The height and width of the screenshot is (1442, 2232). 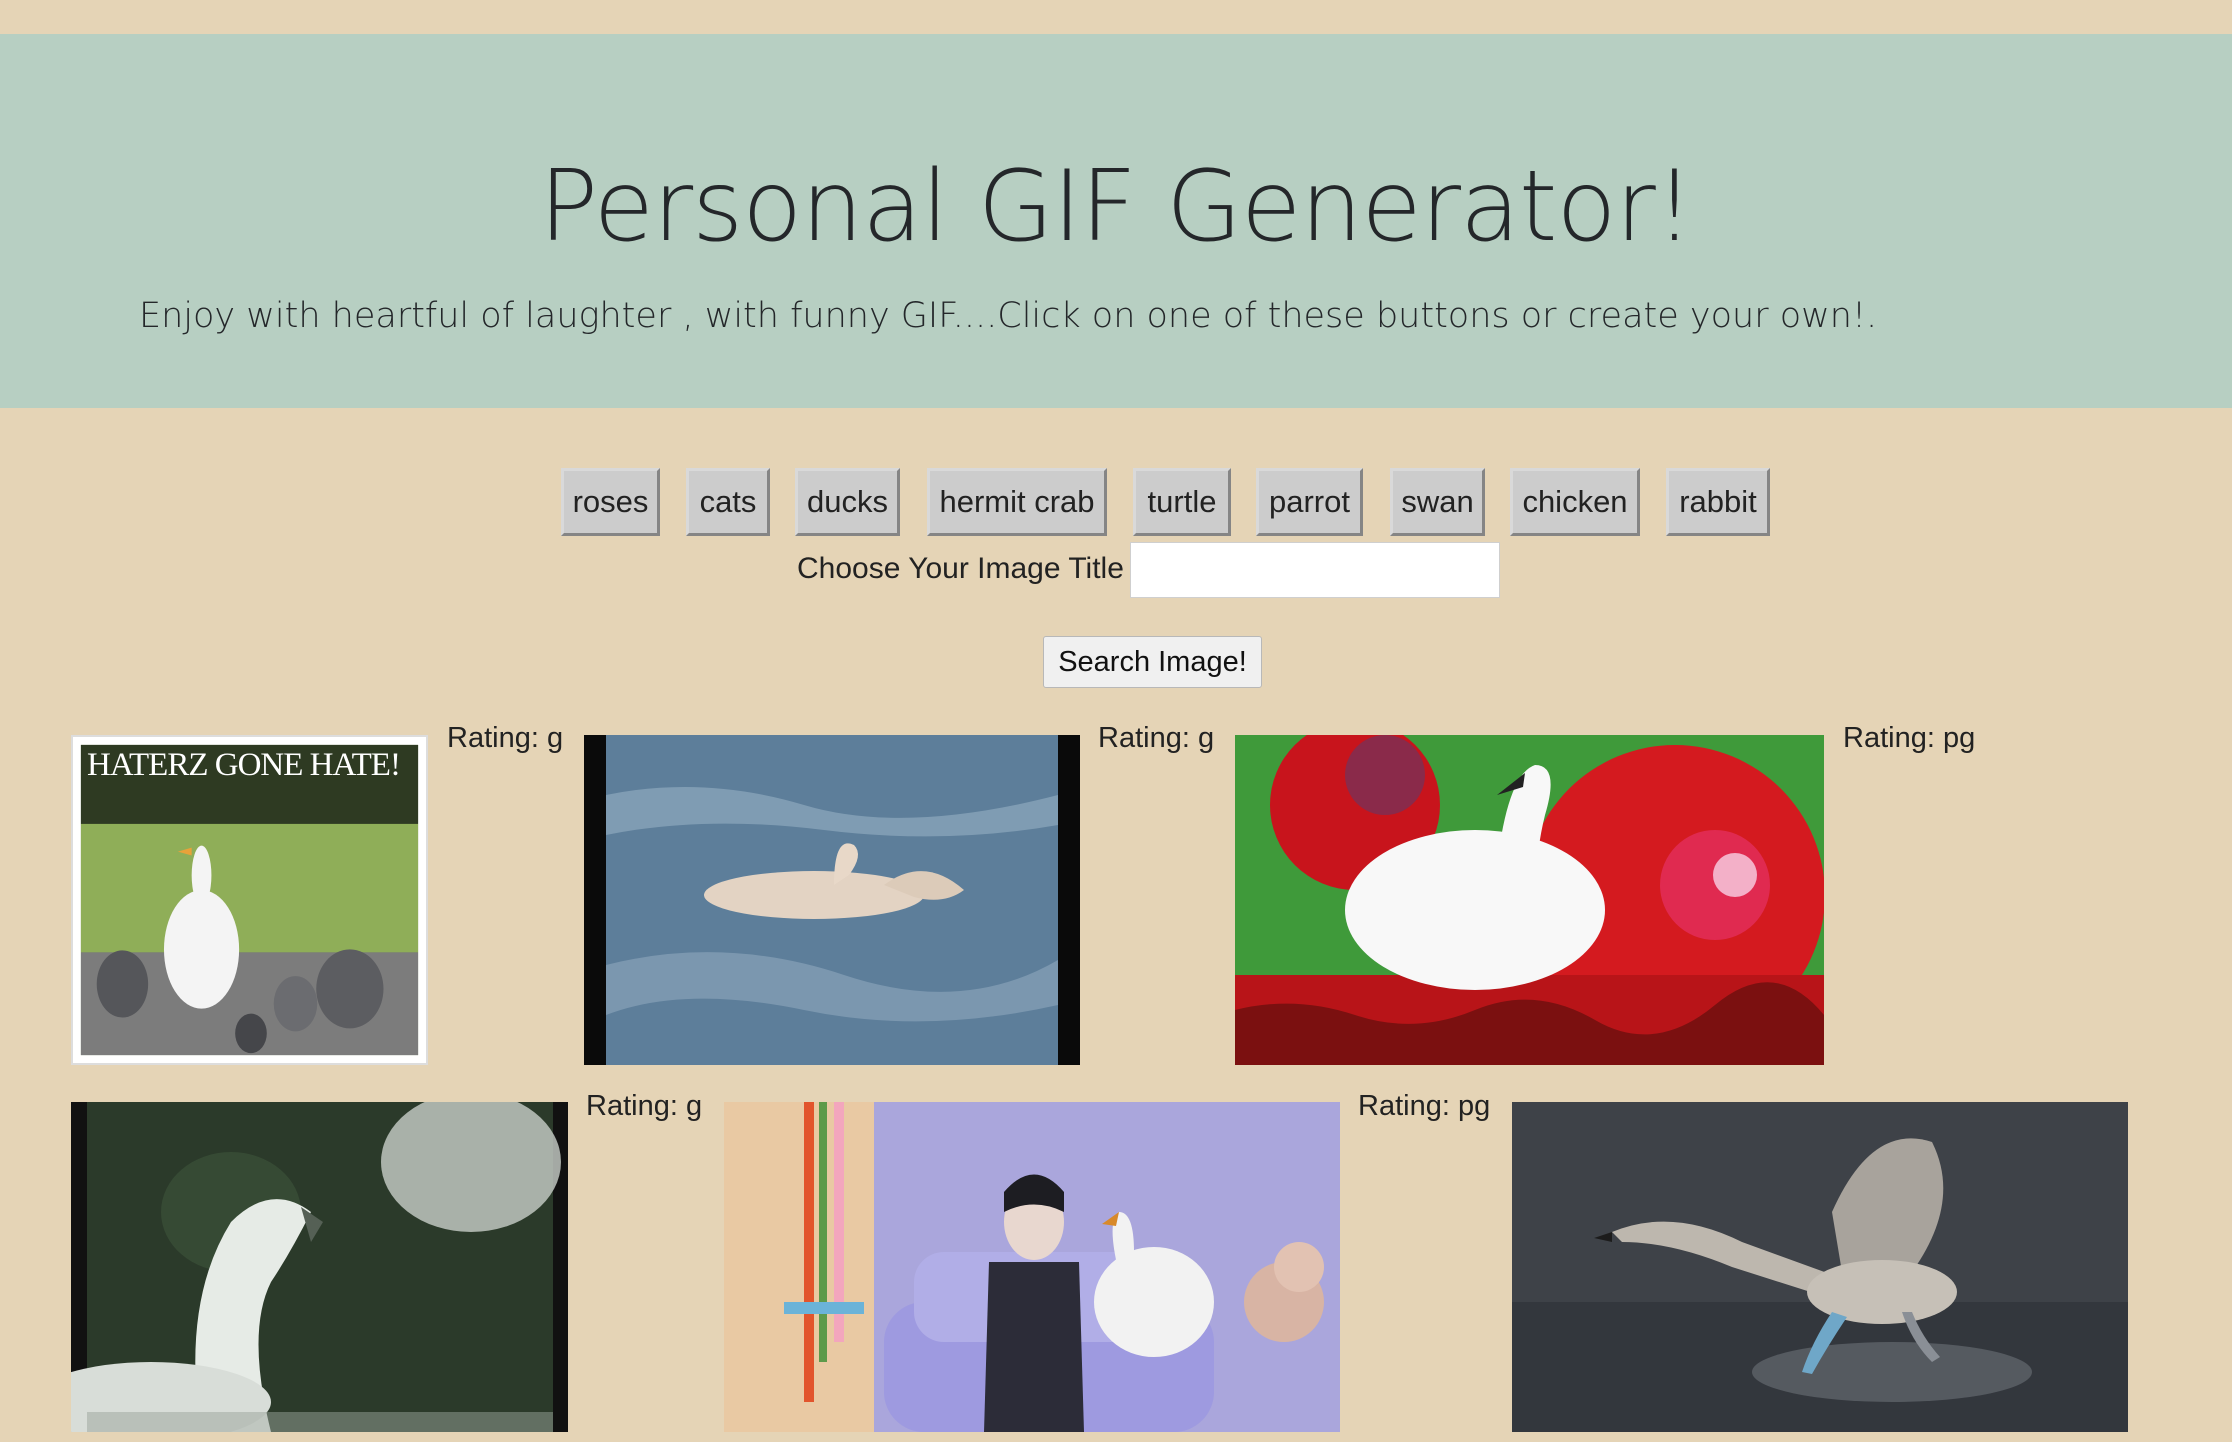 What do you see at coordinates (960, 568) in the screenshot?
I see `image-title-label: Choose Your Image Title` at bounding box center [960, 568].